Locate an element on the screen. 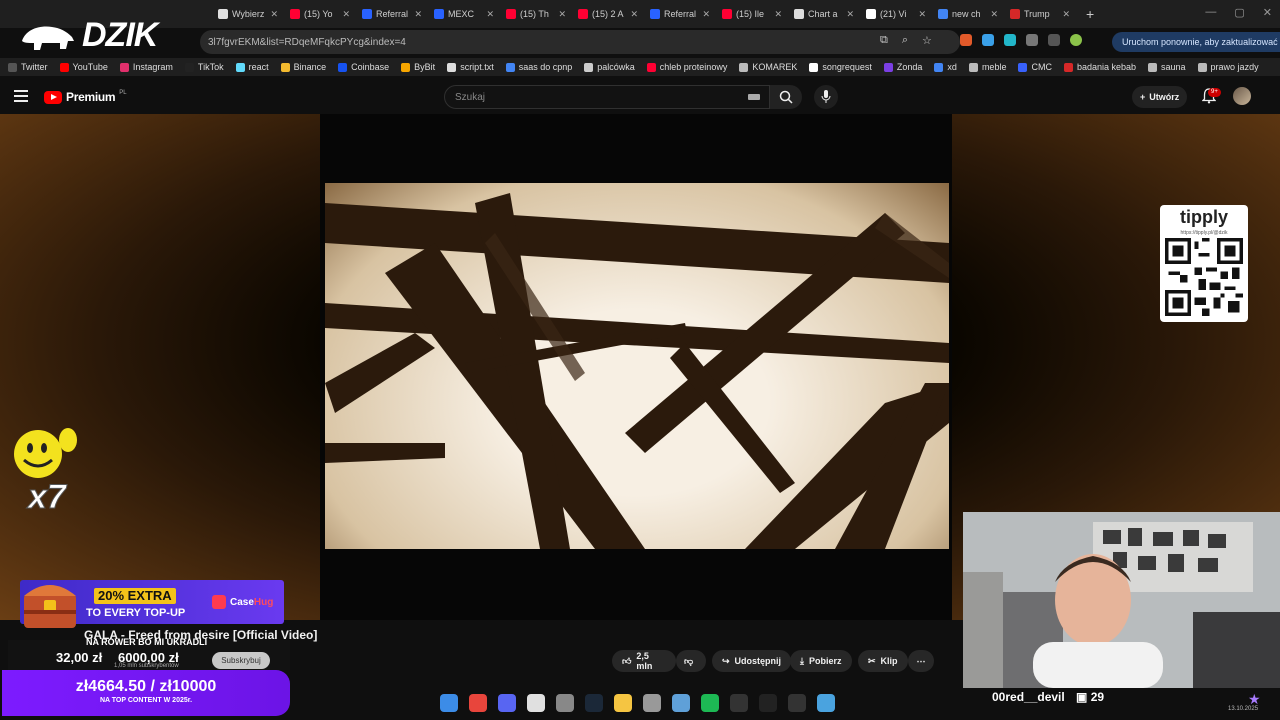 The width and height of the screenshot is (1280, 720). bookmark-item: CMC is located at coordinates (1035, 67).